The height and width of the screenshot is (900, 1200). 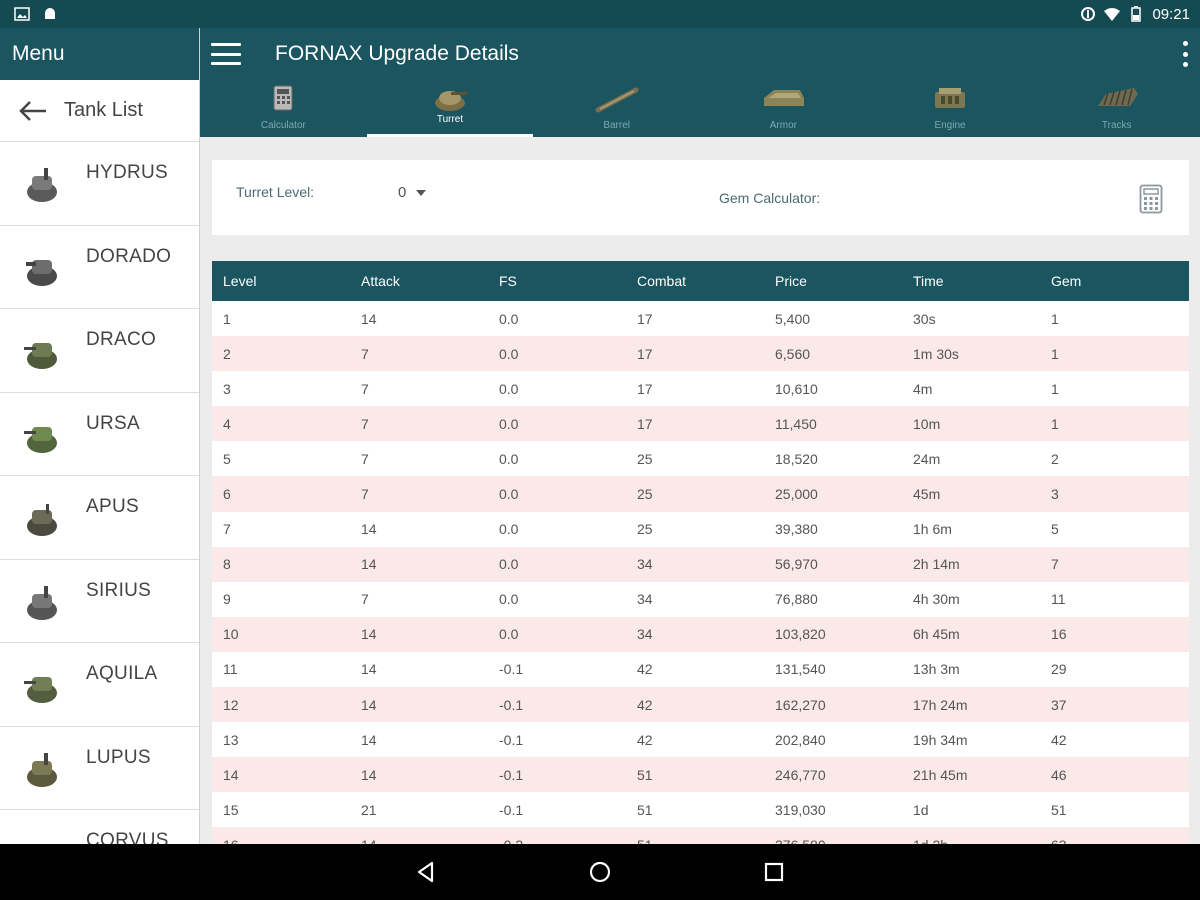 What do you see at coordinates (600, 14) in the screenshot?
I see `status-bar: 09:21` at bounding box center [600, 14].